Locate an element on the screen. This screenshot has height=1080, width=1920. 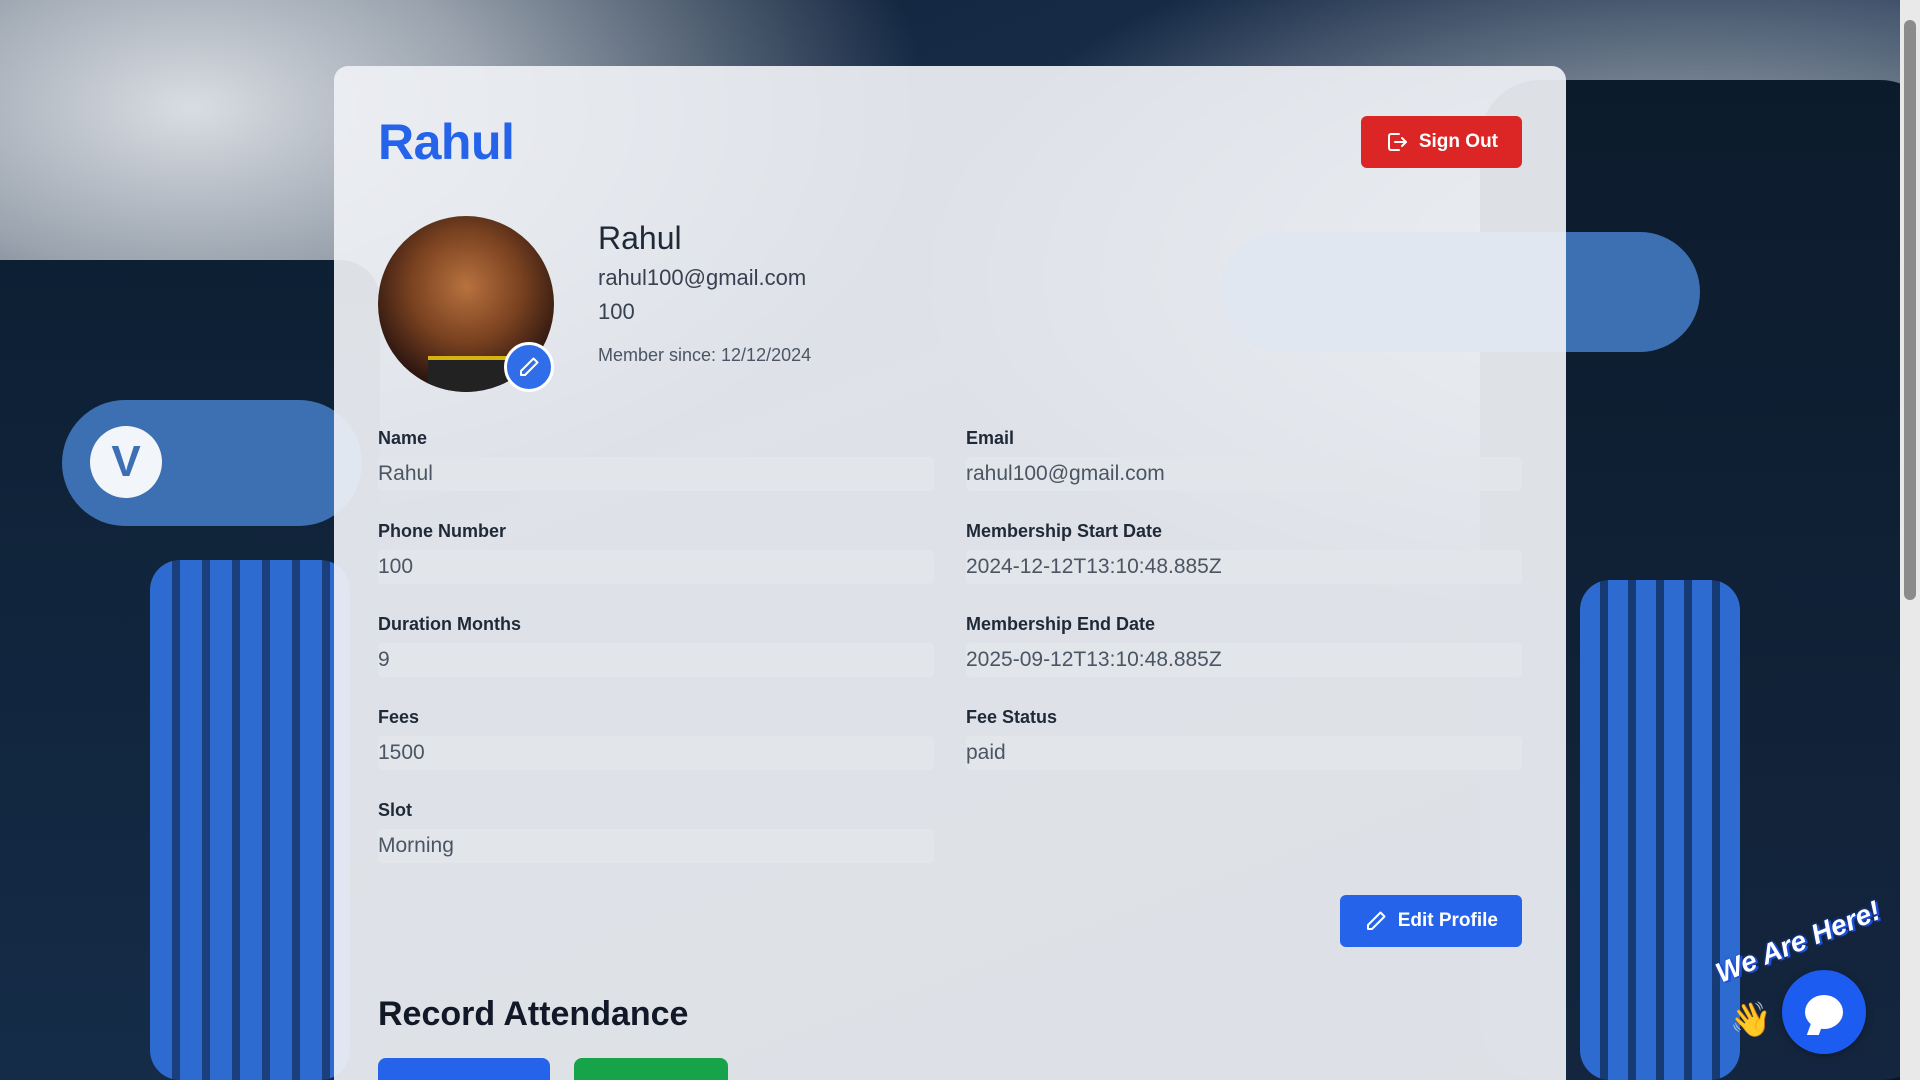
avatar-wrapper is located at coordinates (466, 304).